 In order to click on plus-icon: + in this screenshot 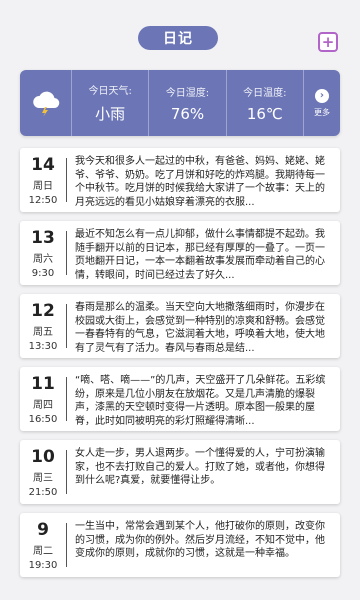, I will do `click(328, 41)`.